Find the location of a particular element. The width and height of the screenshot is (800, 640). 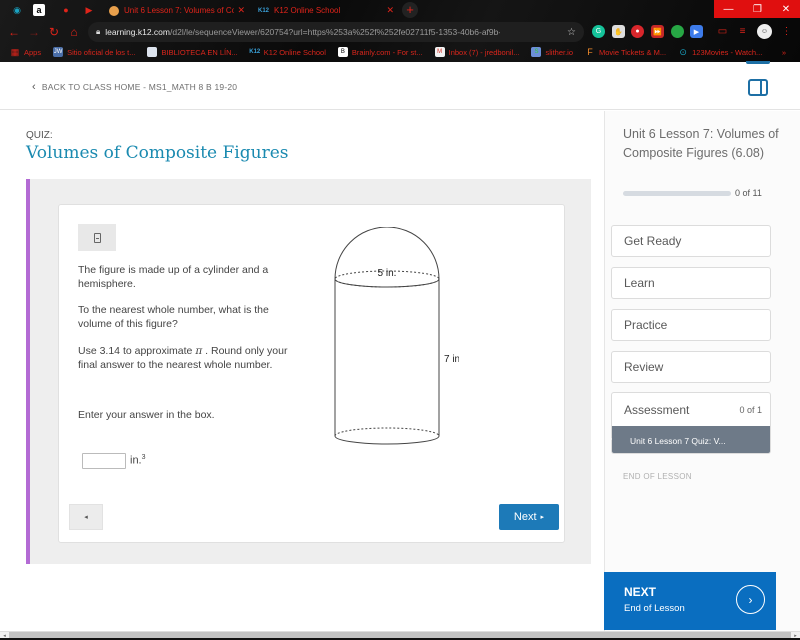

sidebar-item-review: Review is located at coordinates (691, 367).